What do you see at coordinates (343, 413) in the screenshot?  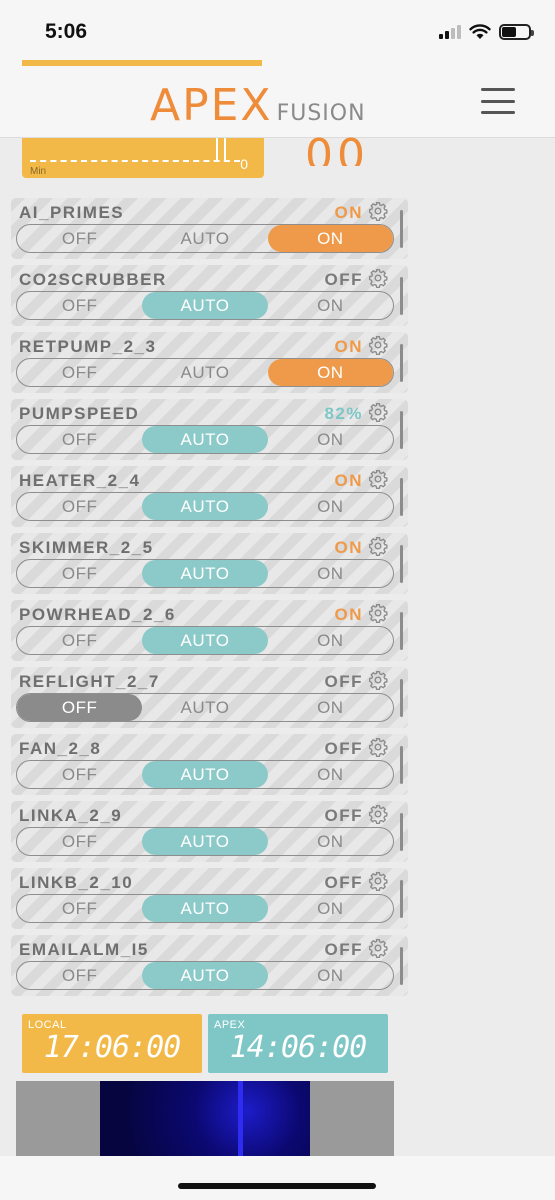 I see `outlet-state: 82%` at bounding box center [343, 413].